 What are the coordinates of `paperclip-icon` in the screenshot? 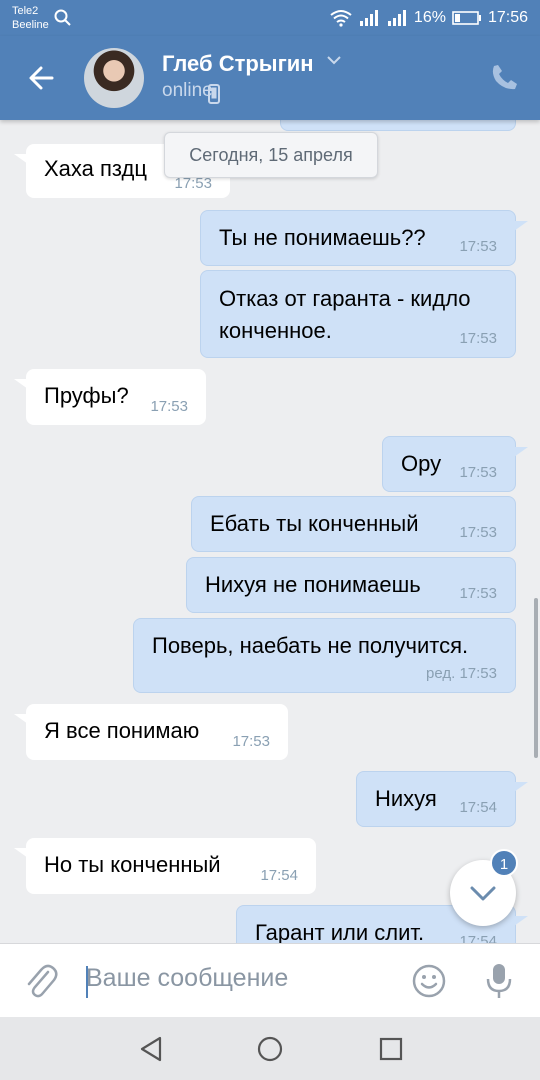 It's located at (41, 981).